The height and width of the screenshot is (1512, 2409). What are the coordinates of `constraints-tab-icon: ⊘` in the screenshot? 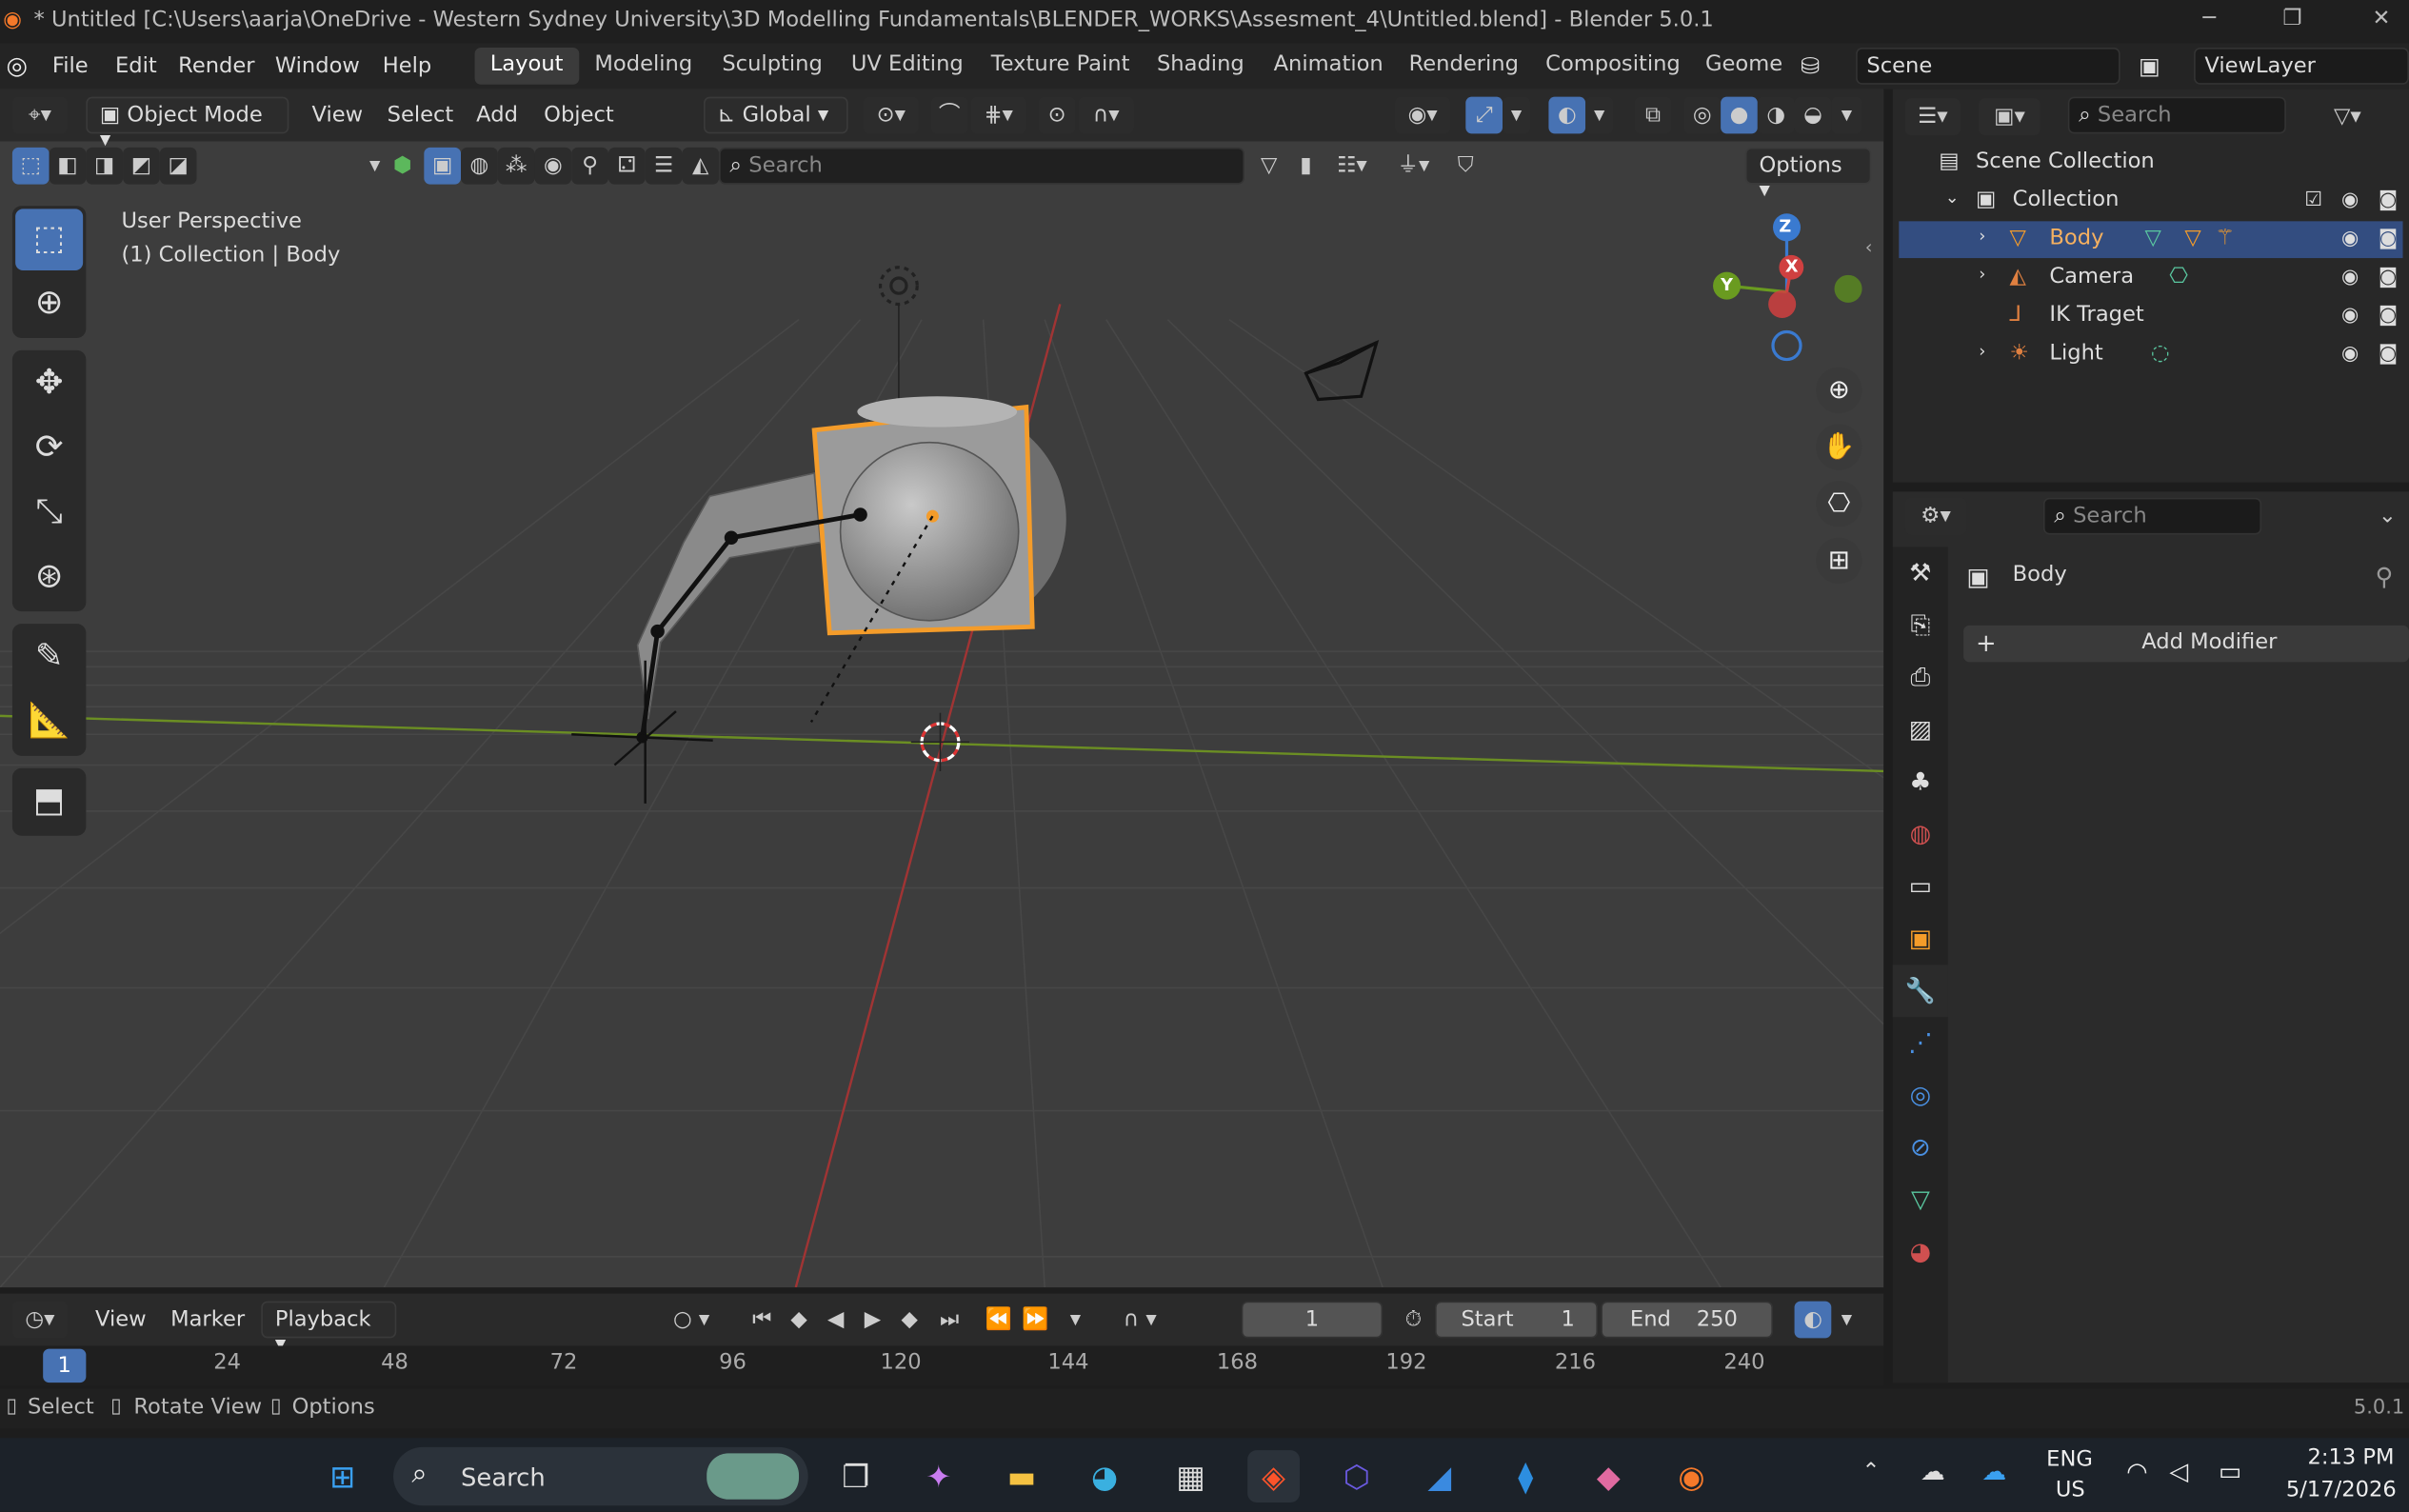 It's located at (1921, 1148).